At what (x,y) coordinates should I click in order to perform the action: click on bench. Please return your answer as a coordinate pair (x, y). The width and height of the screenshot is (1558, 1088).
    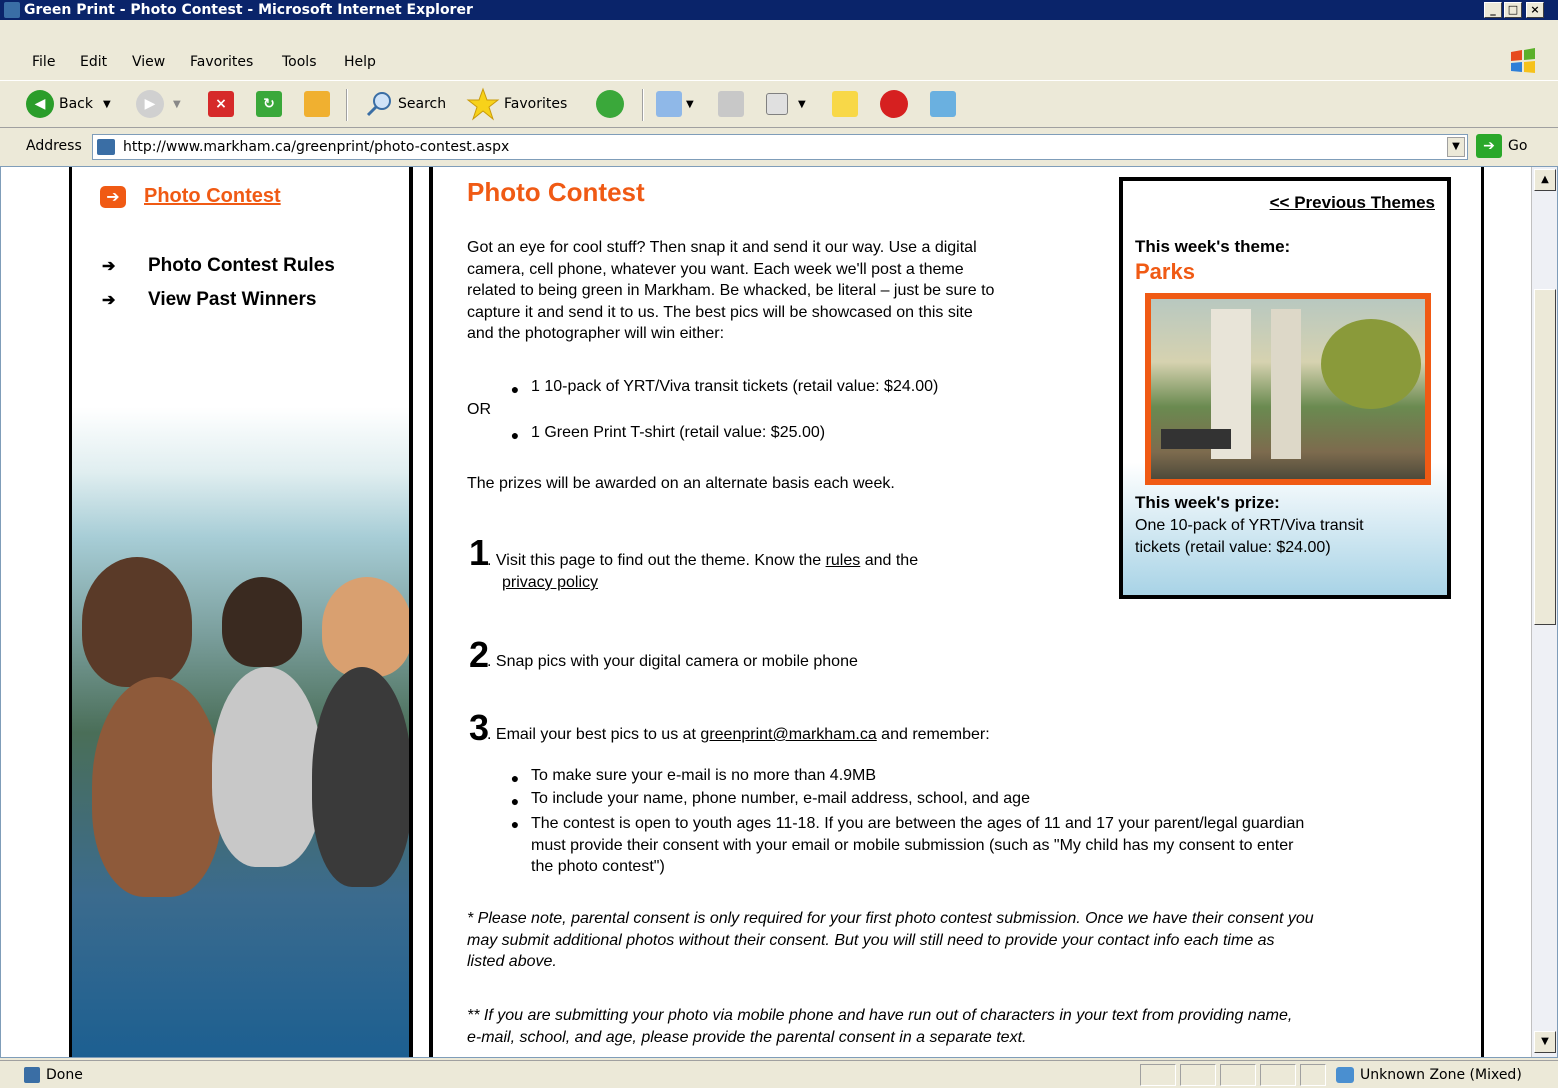
    Looking at the image, I should click on (1196, 439).